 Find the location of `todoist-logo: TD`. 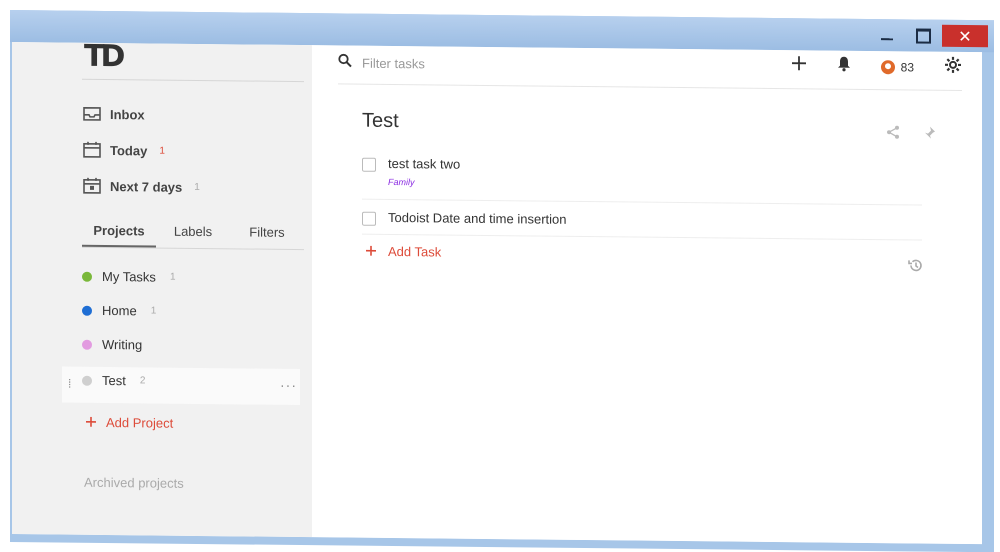

todoist-logo: TD is located at coordinates (102, 58).